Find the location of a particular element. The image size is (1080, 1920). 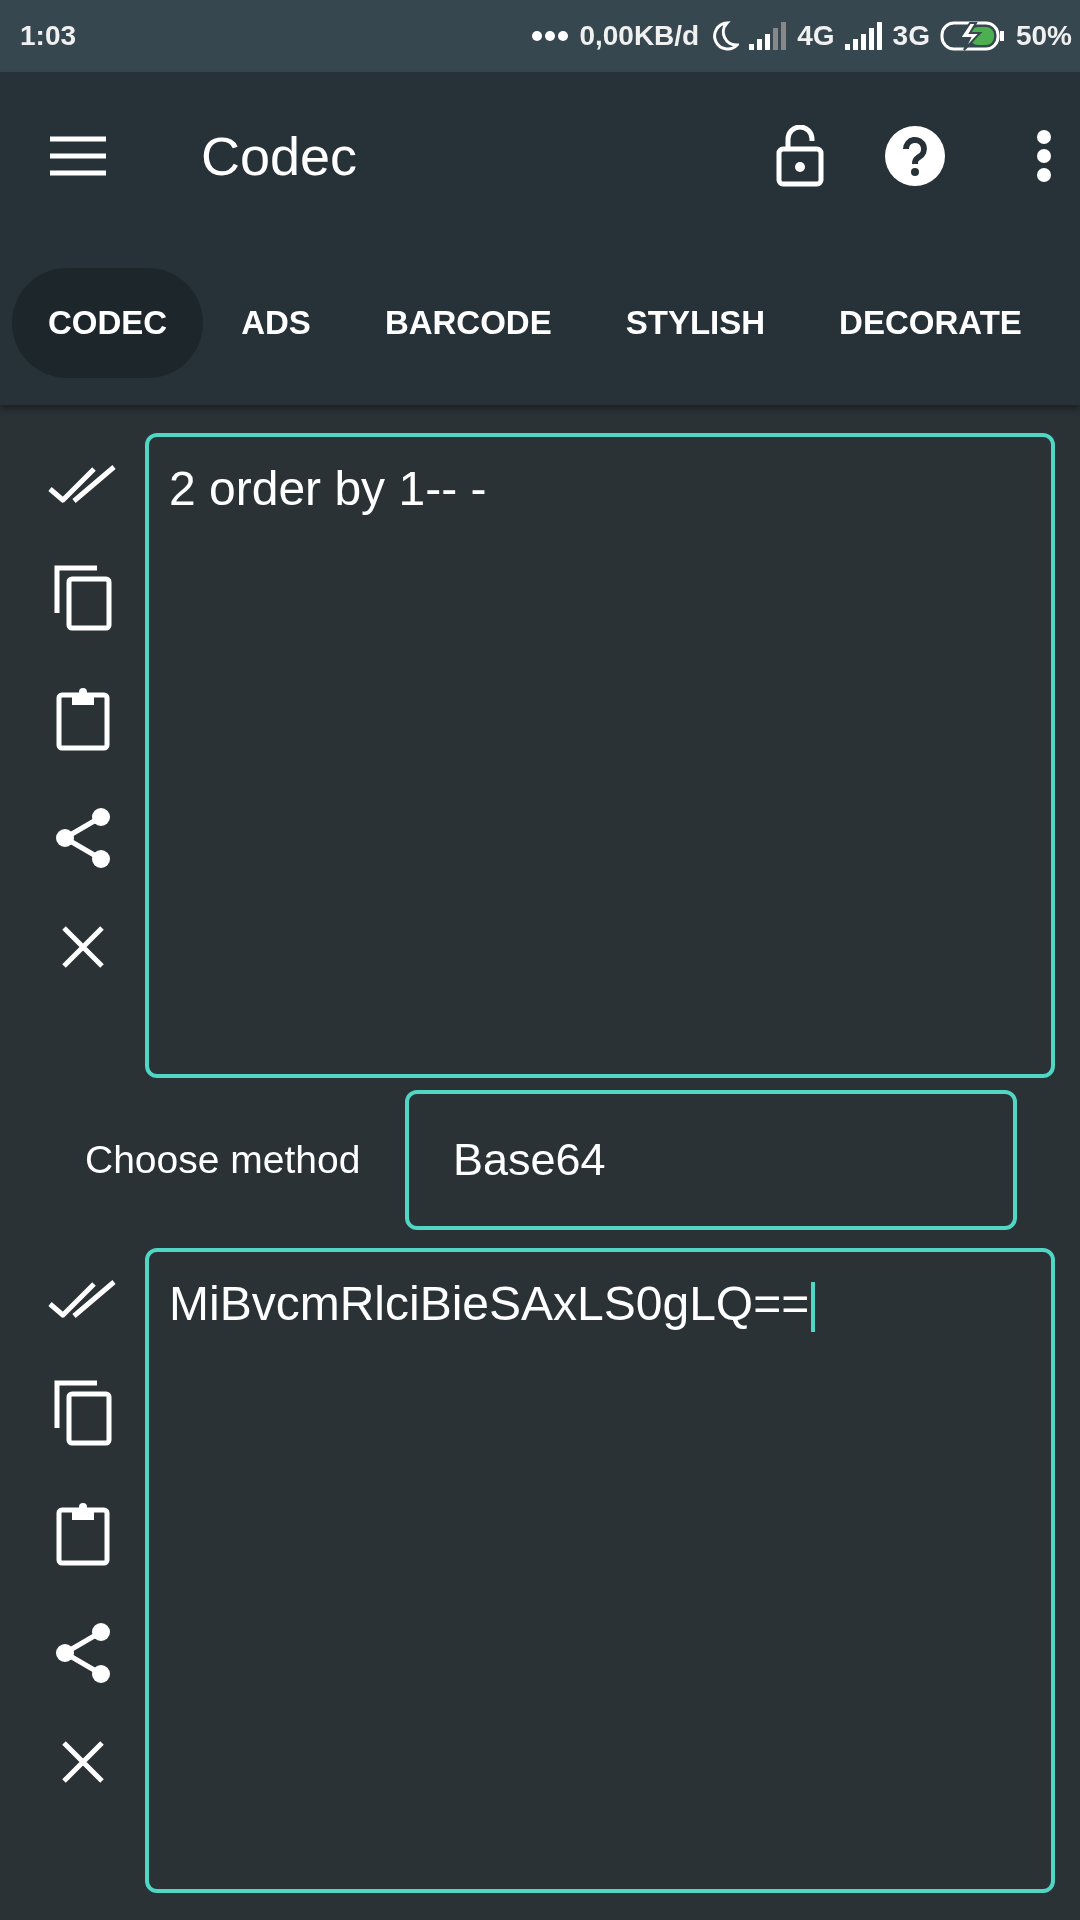

menu-icon is located at coordinates (78, 156).